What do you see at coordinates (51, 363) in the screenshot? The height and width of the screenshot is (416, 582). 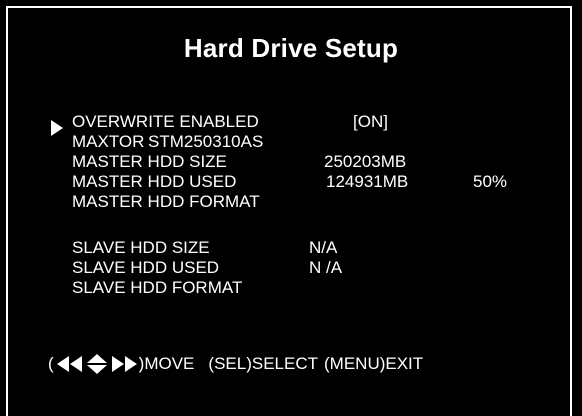 I see `footer-open-paren: (` at bounding box center [51, 363].